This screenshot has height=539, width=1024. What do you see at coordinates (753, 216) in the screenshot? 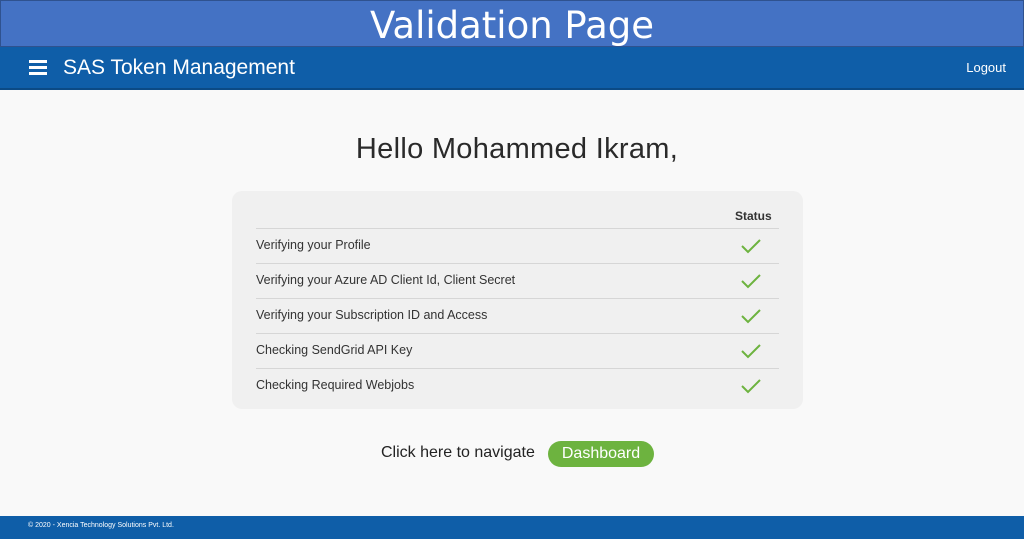
I see `status-column-header: Status` at bounding box center [753, 216].